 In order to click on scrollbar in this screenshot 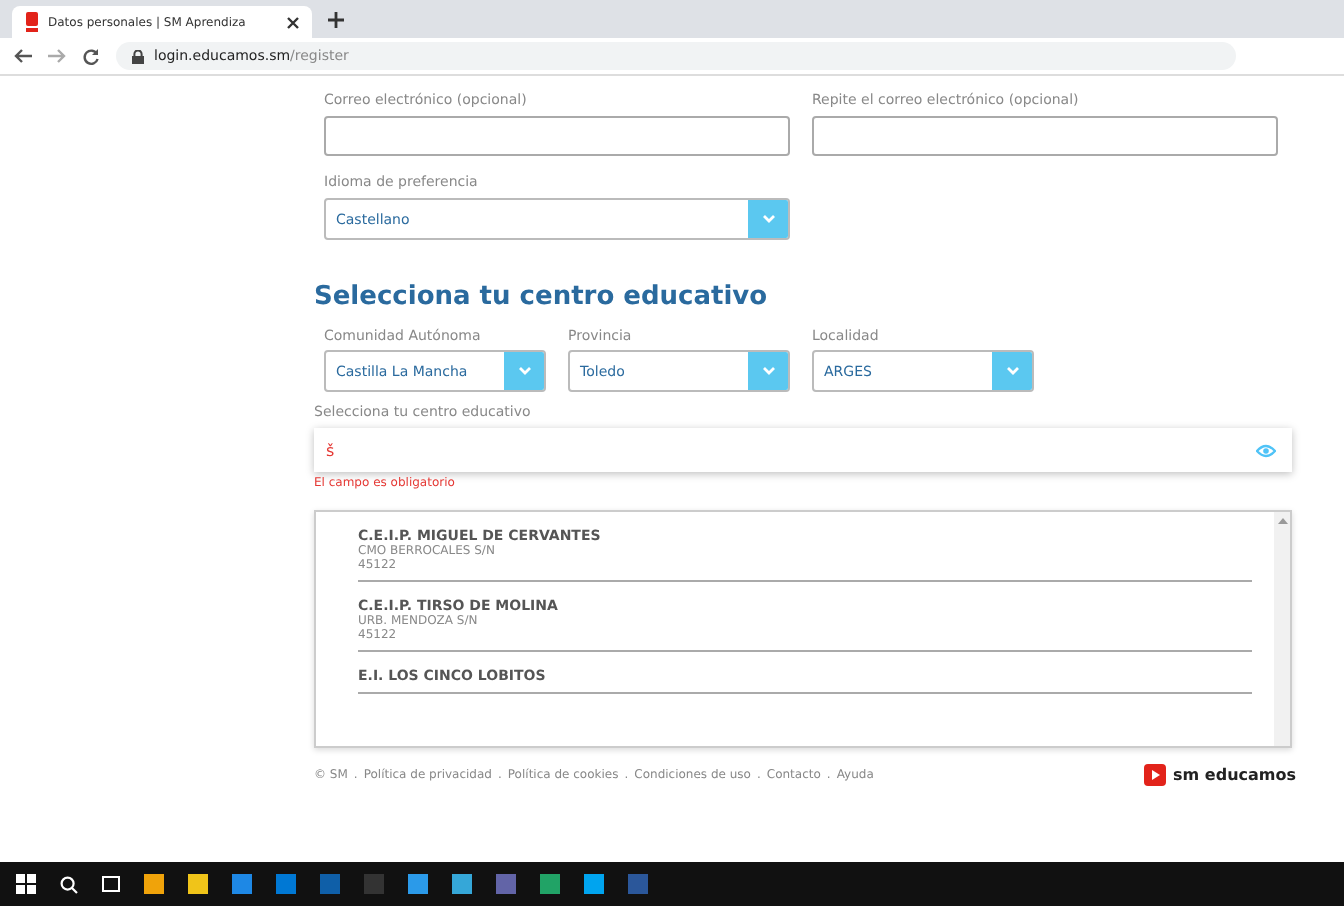, I will do `click(1282, 629)`.